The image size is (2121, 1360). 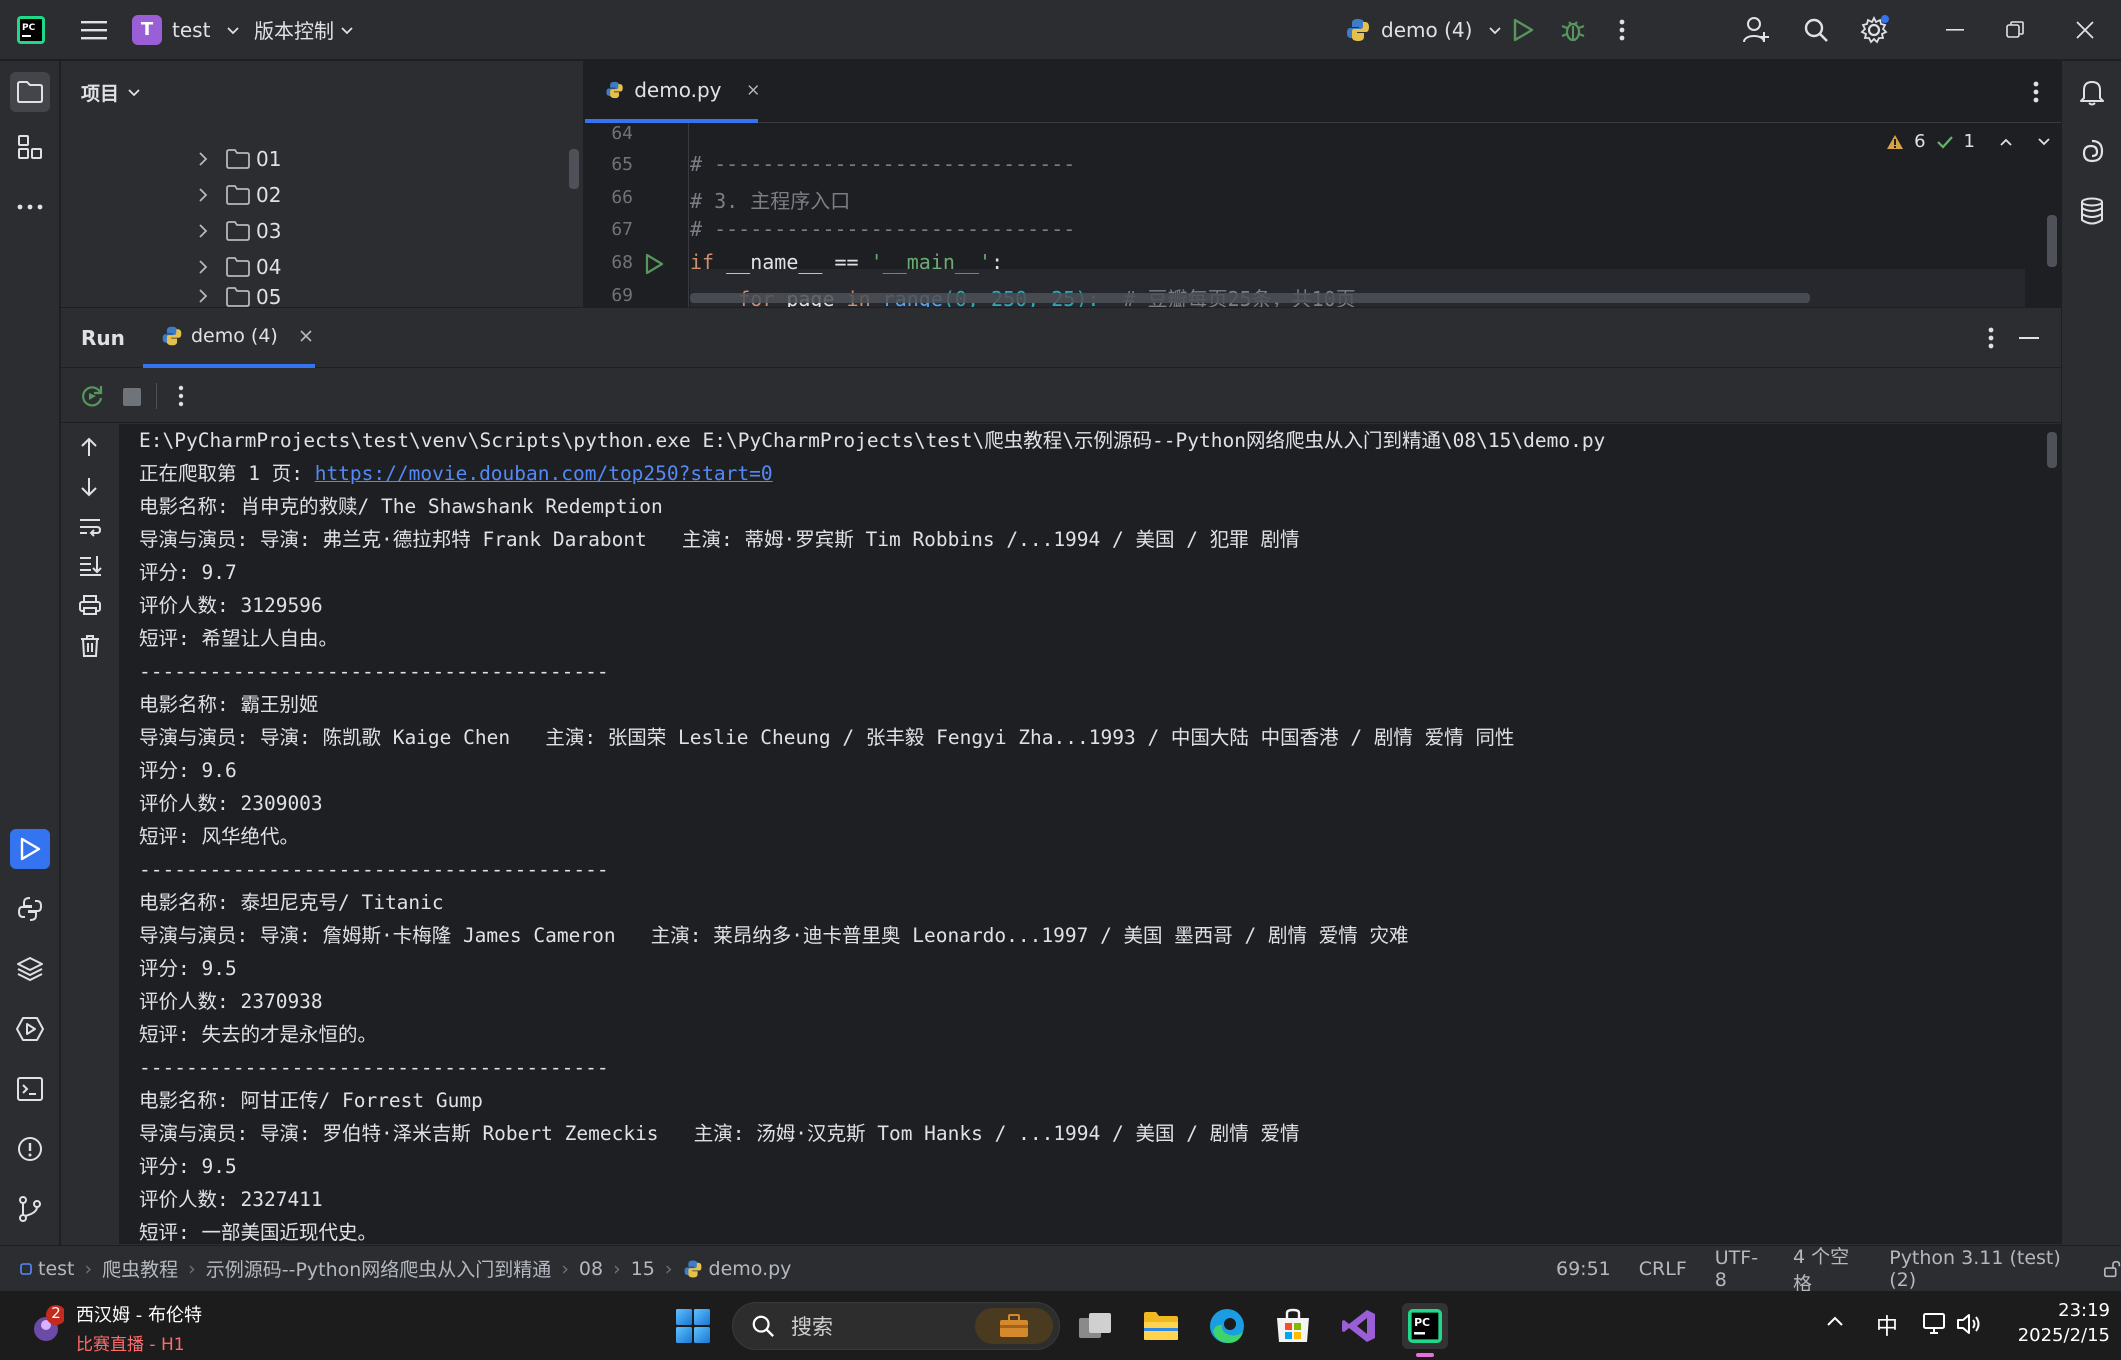 What do you see at coordinates (2052, 241) in the screenshot?
I see `editor-vertical-scrollbar` at bounding box center [2052, 241].